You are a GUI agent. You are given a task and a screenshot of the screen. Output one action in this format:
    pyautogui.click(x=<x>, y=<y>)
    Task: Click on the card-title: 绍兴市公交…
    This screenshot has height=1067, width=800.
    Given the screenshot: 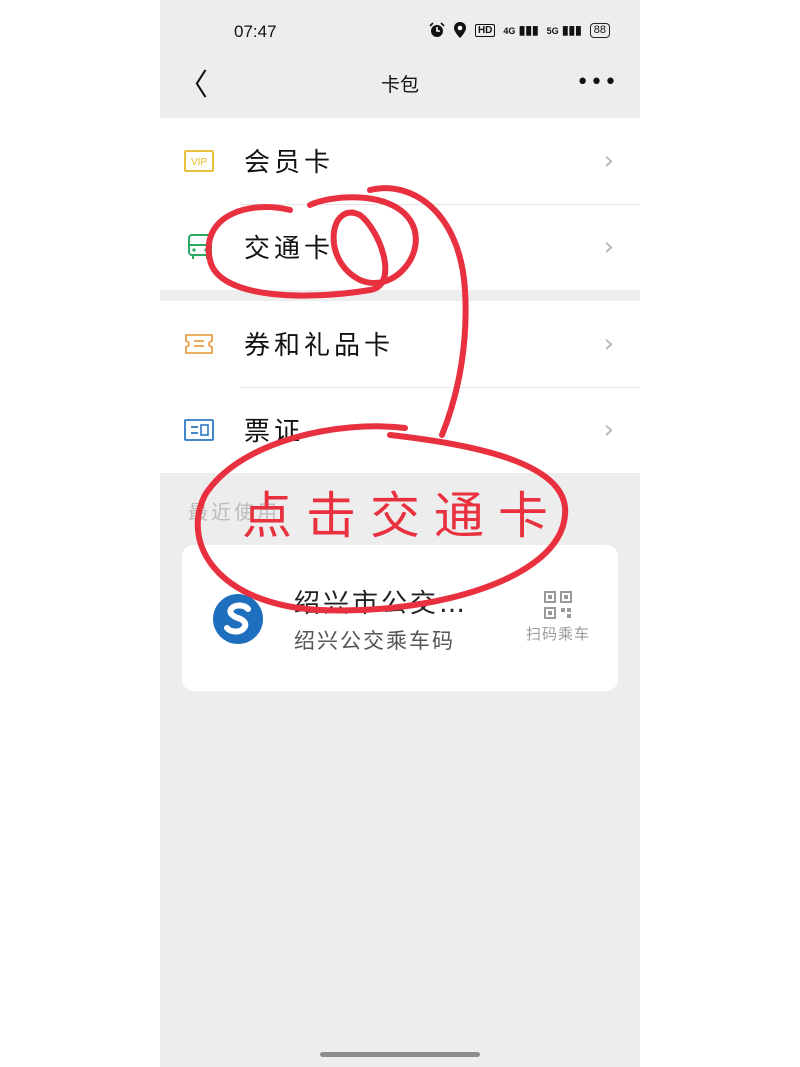 What is the action you would take?
    pyautogui.click(x=381, y=604)
    